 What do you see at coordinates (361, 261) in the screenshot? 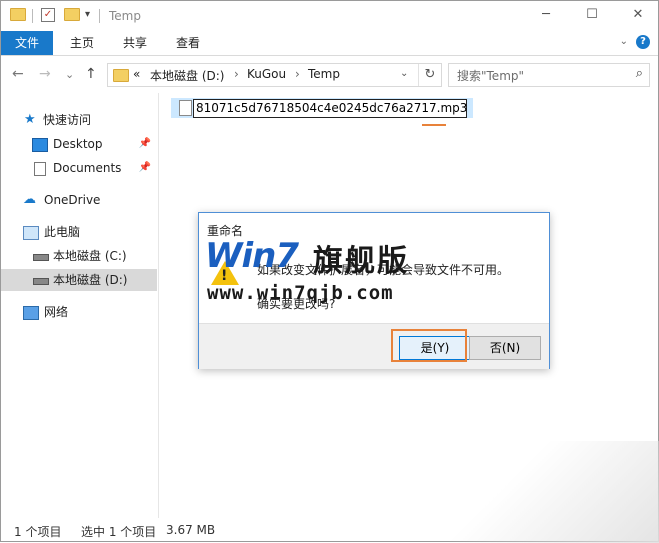
I see `watermark-name: 旗舰版` at bounding box center [361, 261].